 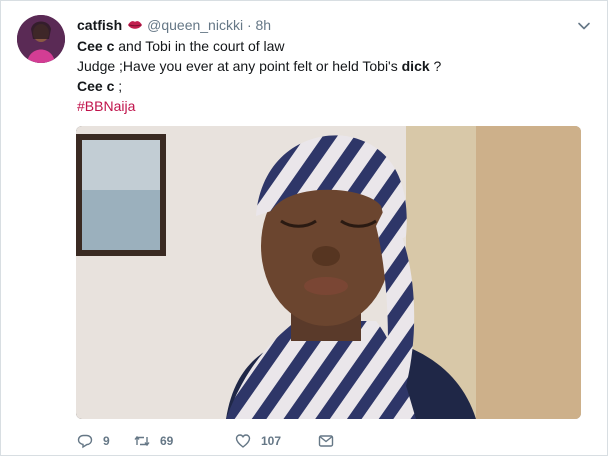 What do you see at coordinates (199, 46) in the screenshot?
I see `text: and Tobi in the court of law` at bounding box center [199, 46].